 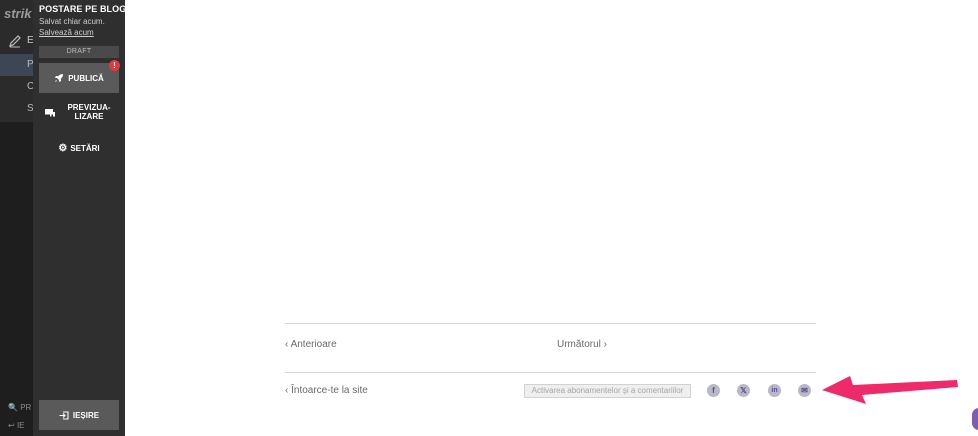 I want to click on background-nav-item: C, so click(x=30, y=86).